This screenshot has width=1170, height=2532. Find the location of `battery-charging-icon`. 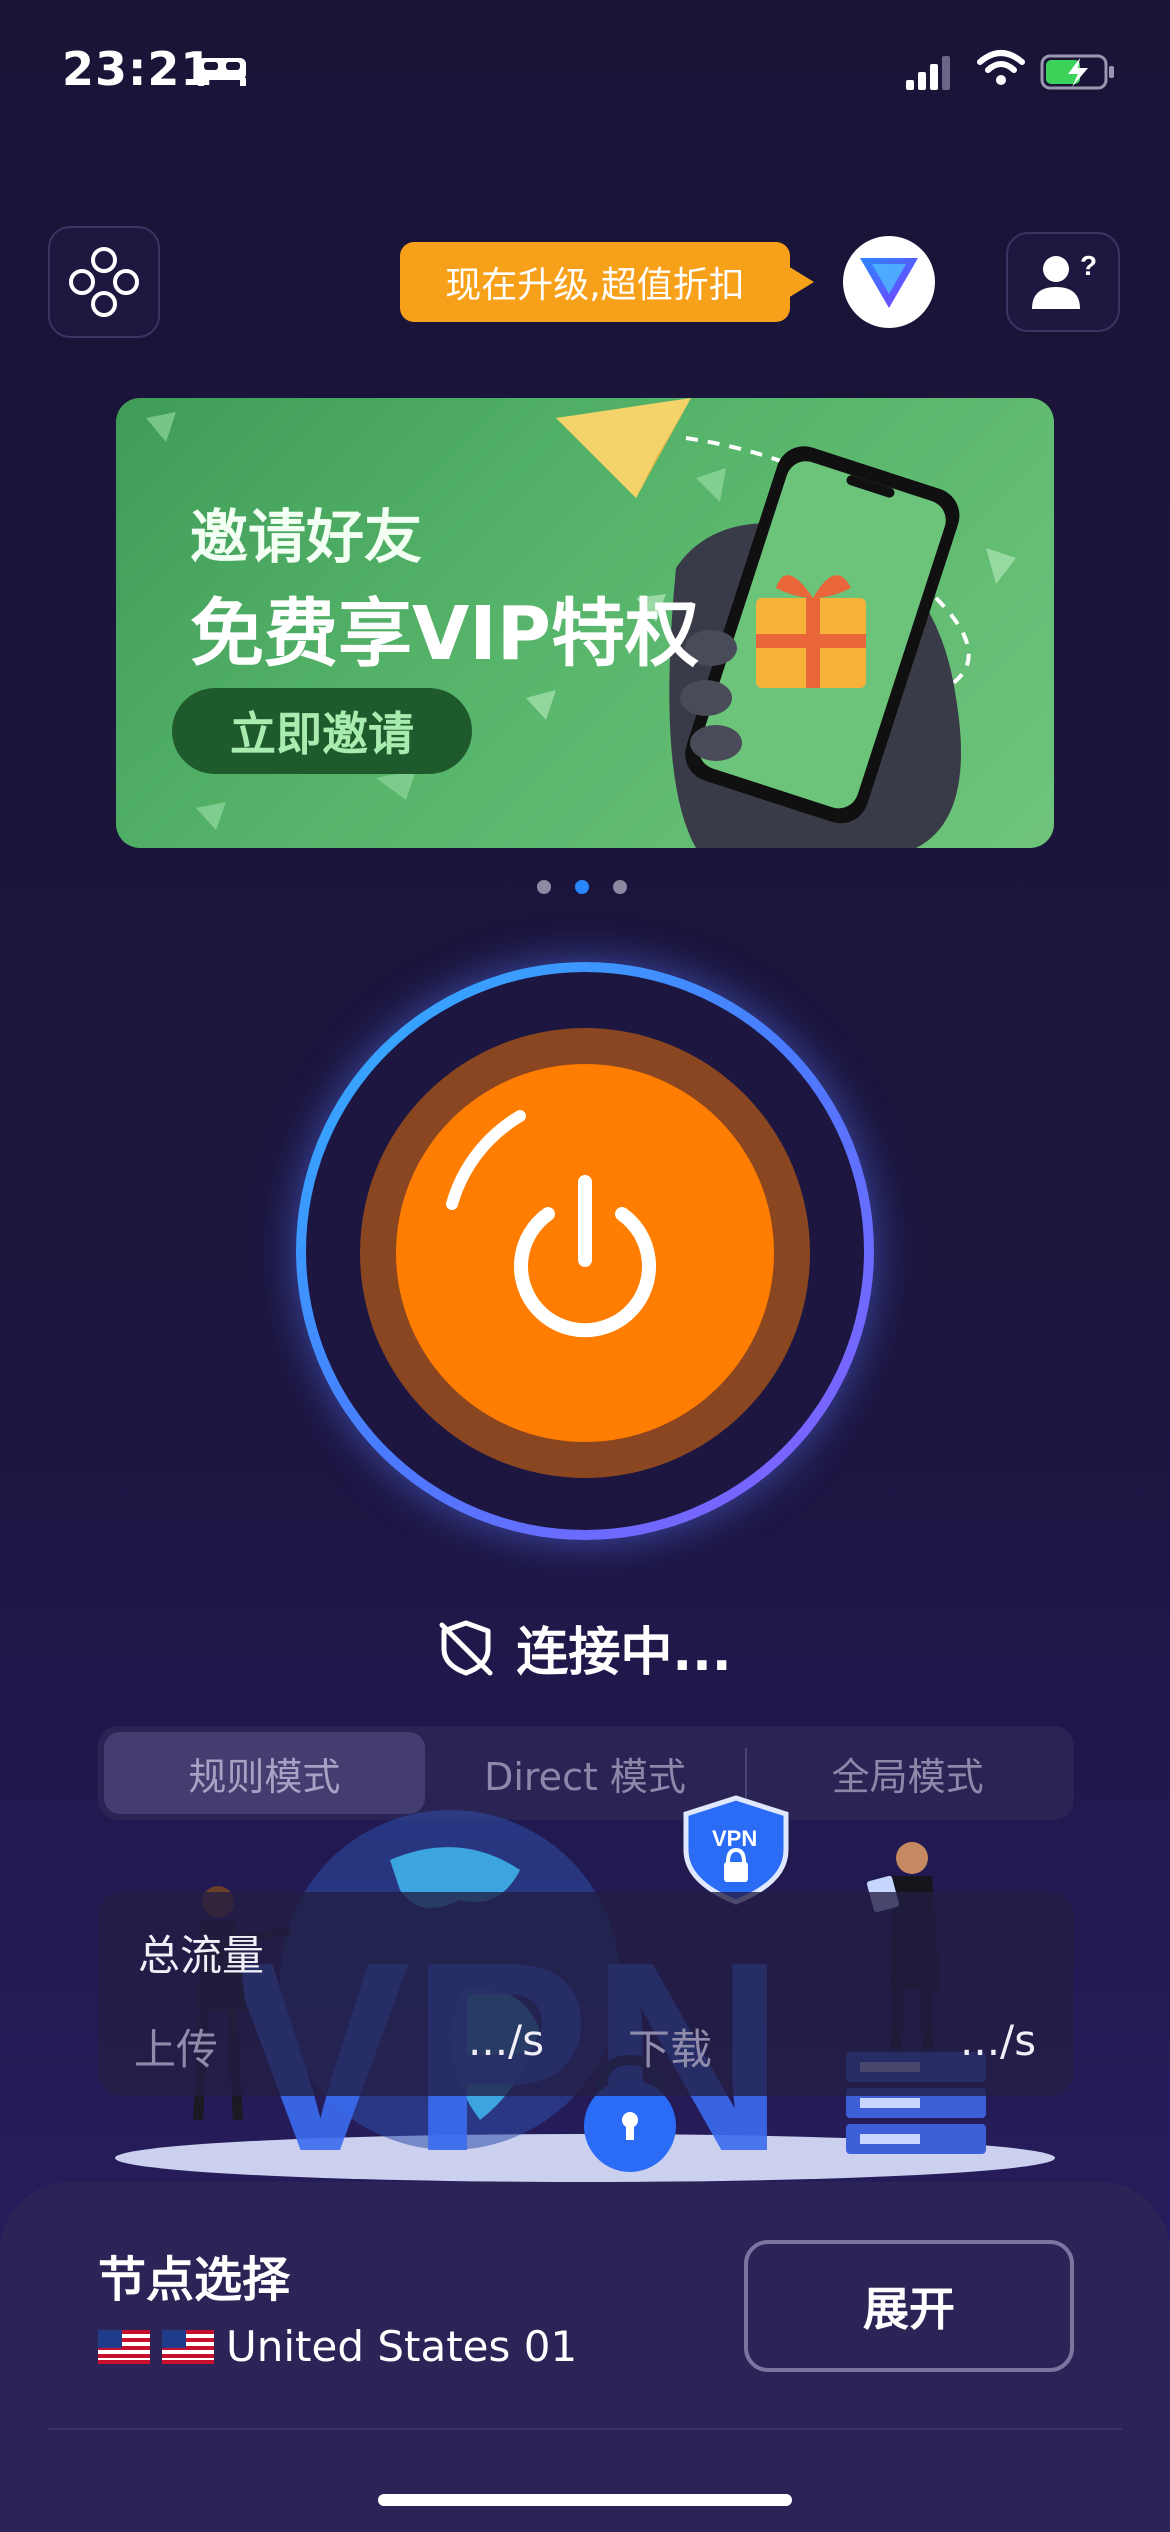

battery-charging-icon is located at coordinates (1077, 72).